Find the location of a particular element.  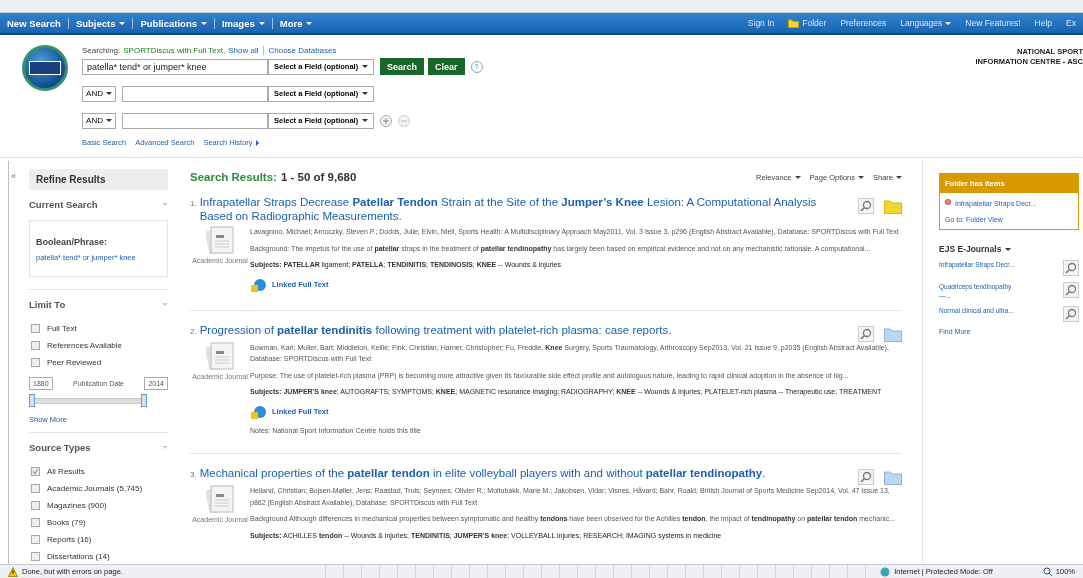

checkbox-label: Books (79) is located at coordinates (66, 522).